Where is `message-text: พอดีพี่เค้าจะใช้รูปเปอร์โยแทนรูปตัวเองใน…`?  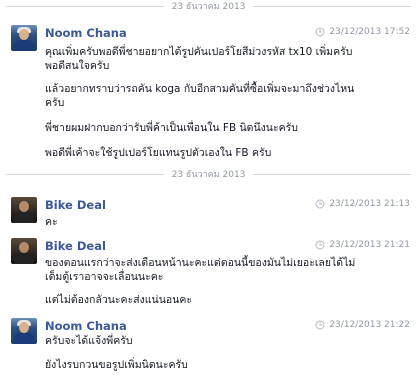
message-text: พอดีพี่เค้าจะใช้รูปเปอร์โยแทนรูปตัวเองใน… is located at coordinates (158, 153).